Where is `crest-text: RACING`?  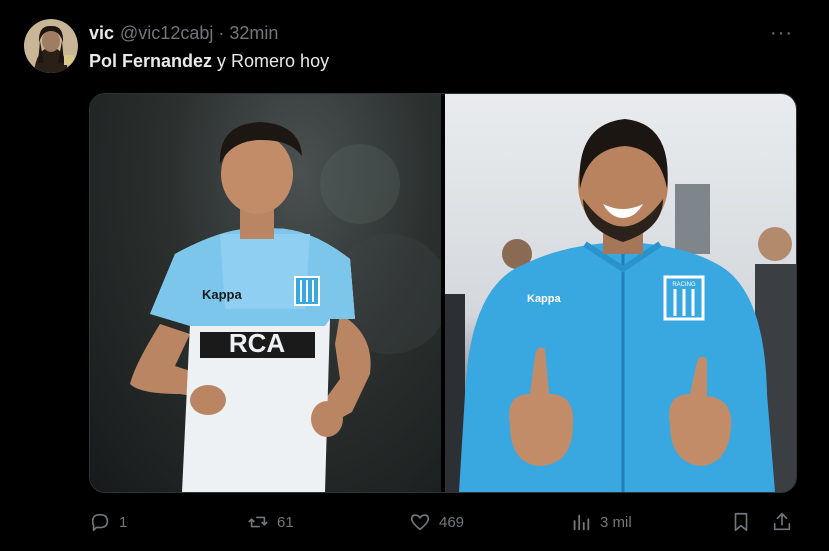
crest-text: RACING is located at coordinates (684, 285).